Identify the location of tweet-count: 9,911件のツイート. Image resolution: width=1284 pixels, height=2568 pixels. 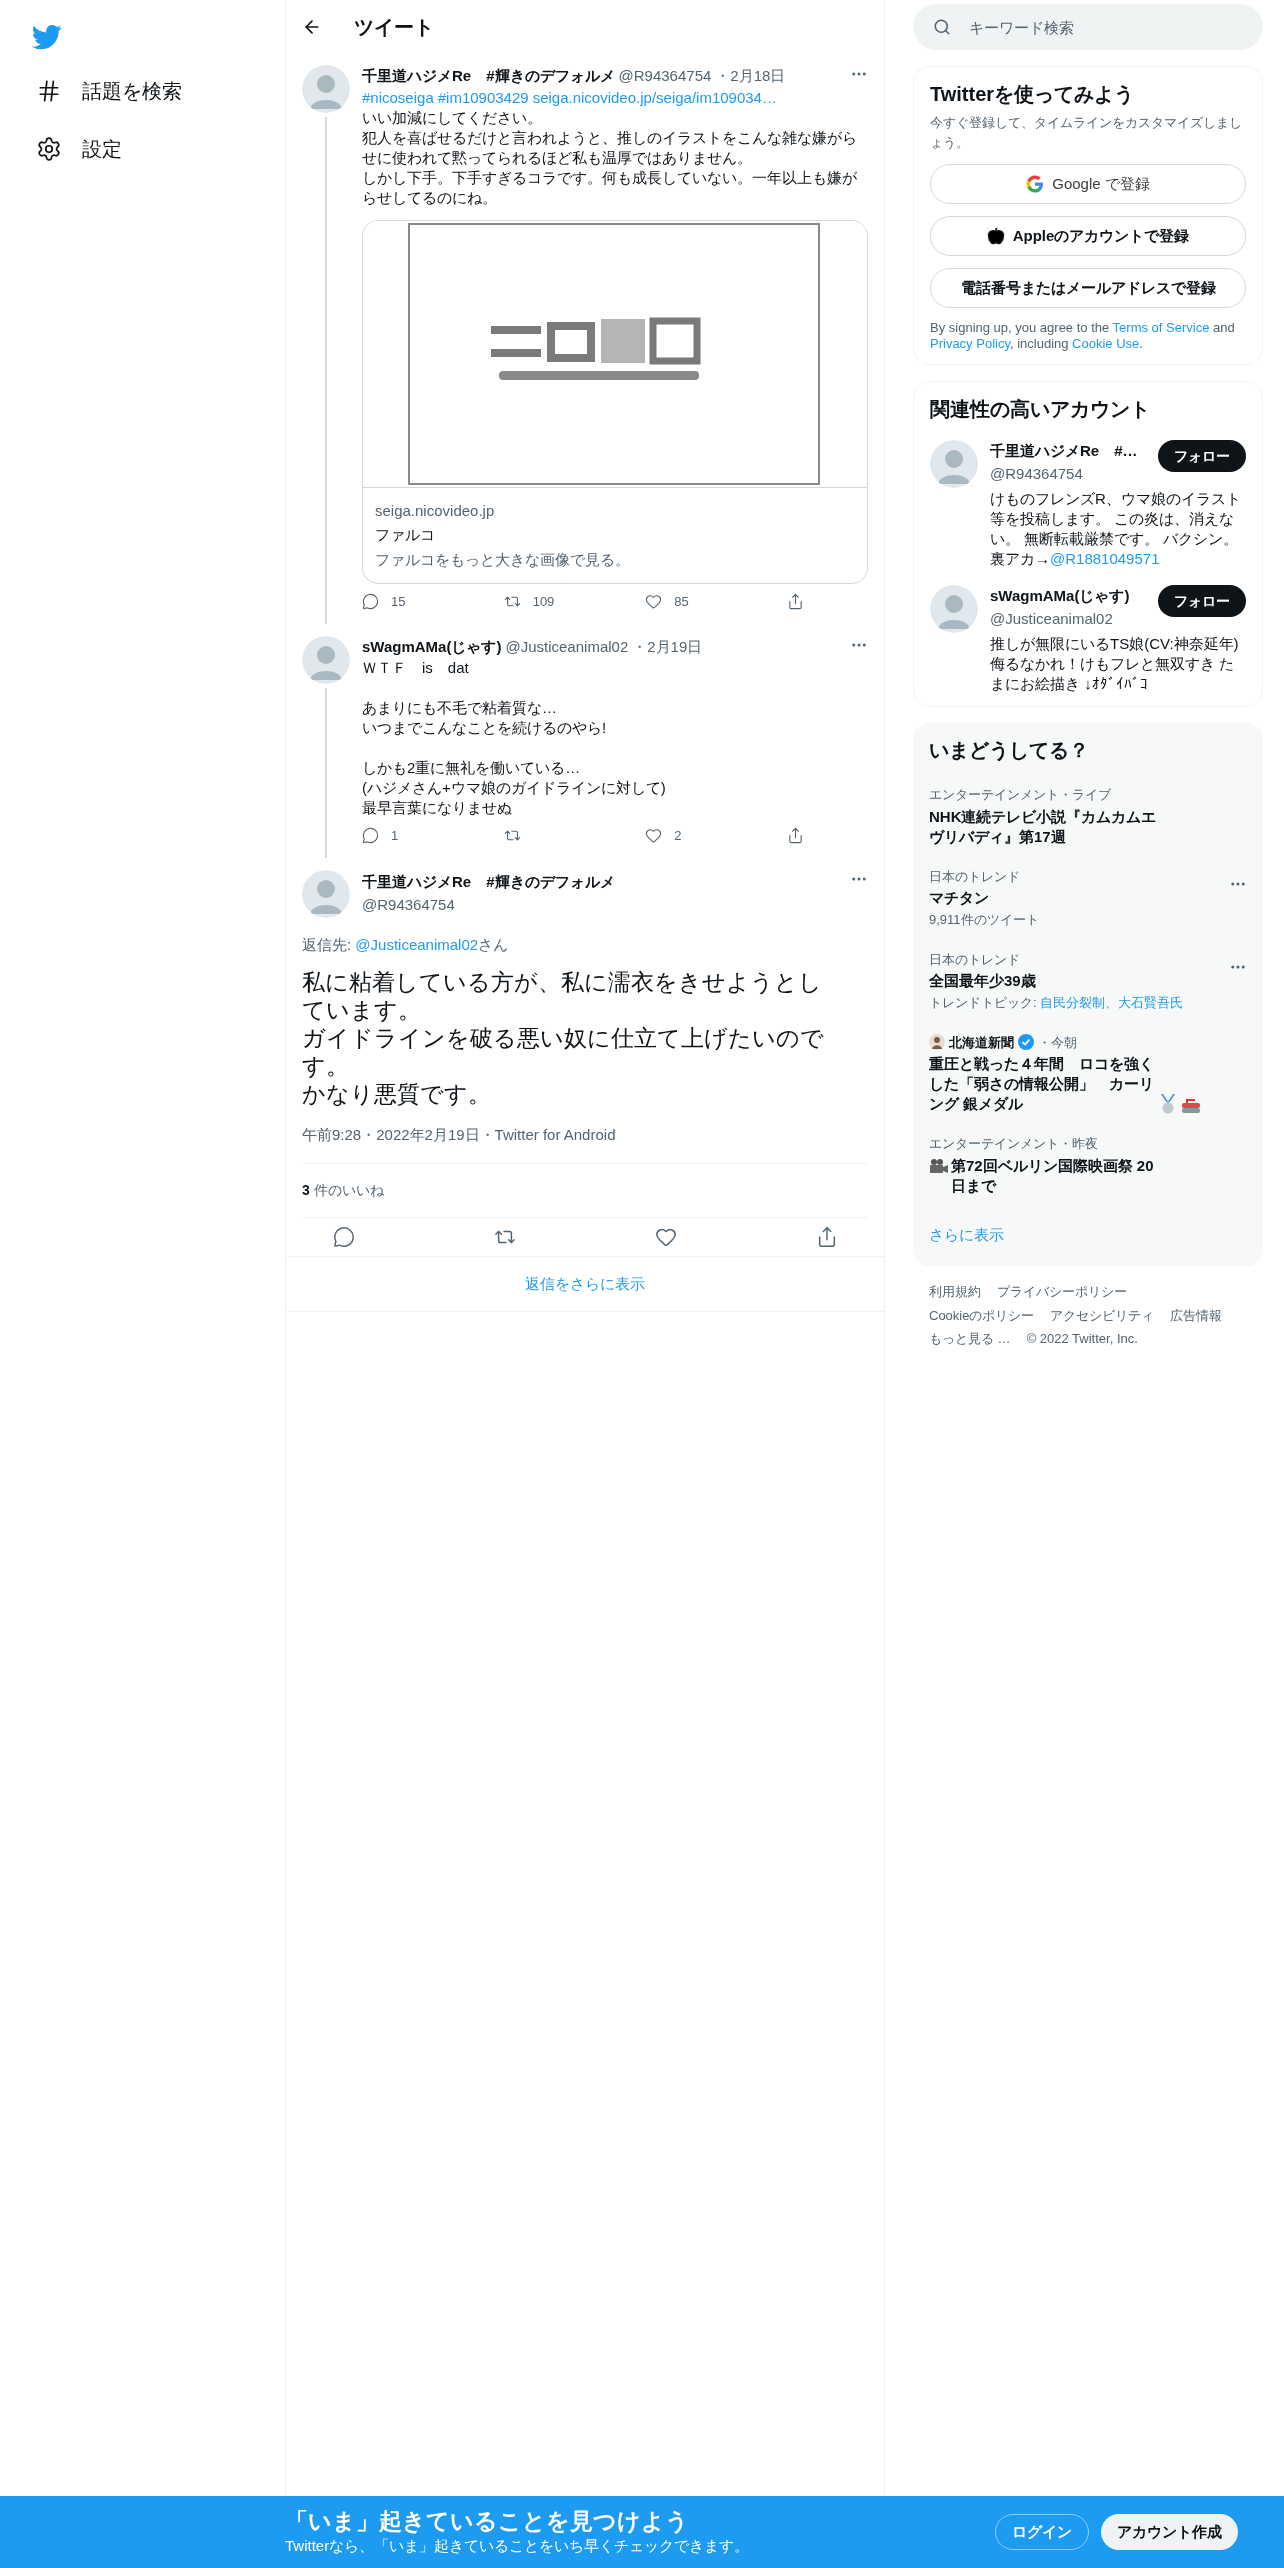
(984, 920).